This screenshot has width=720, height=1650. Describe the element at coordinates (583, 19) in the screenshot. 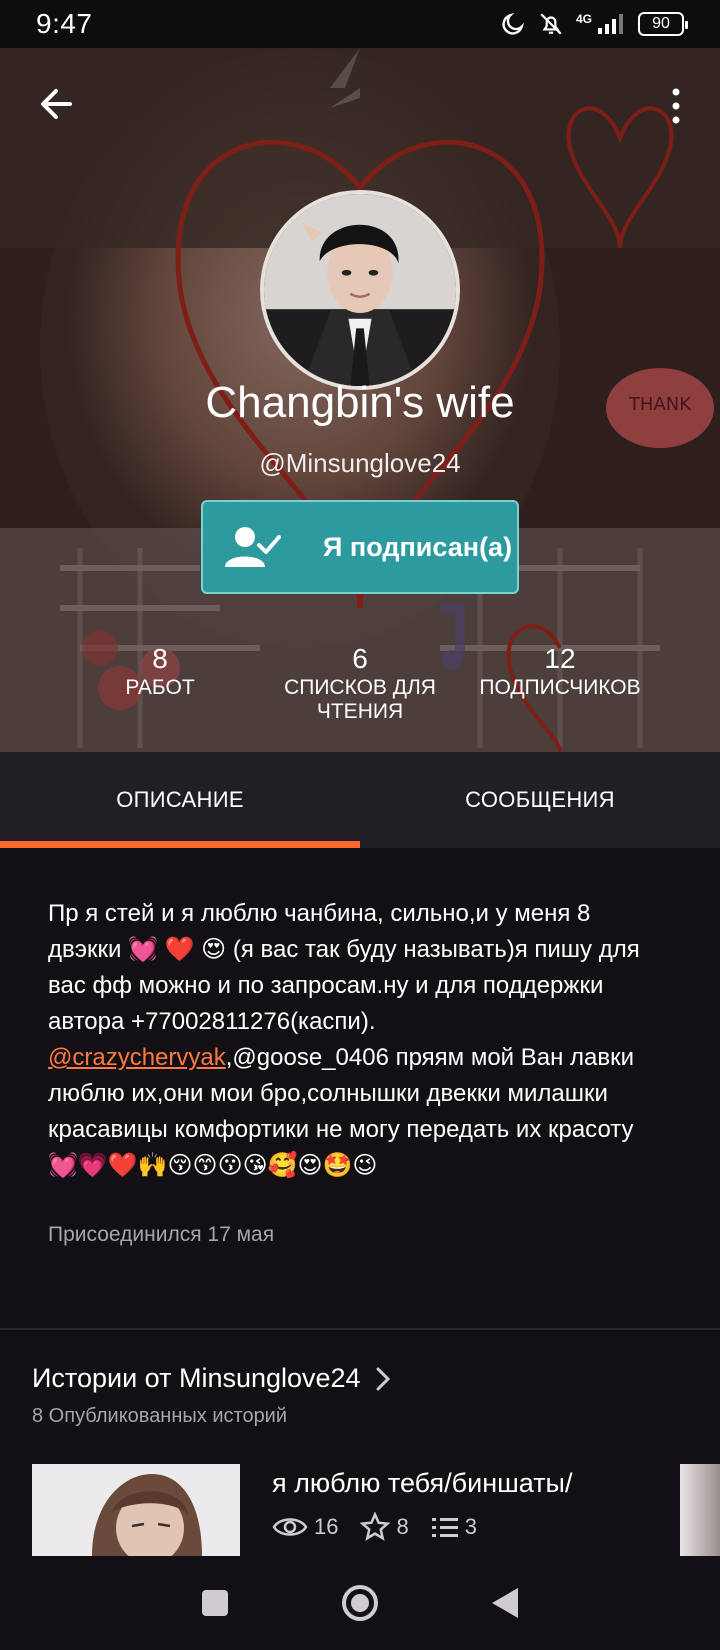

I see `network-type: 4G` at that location.